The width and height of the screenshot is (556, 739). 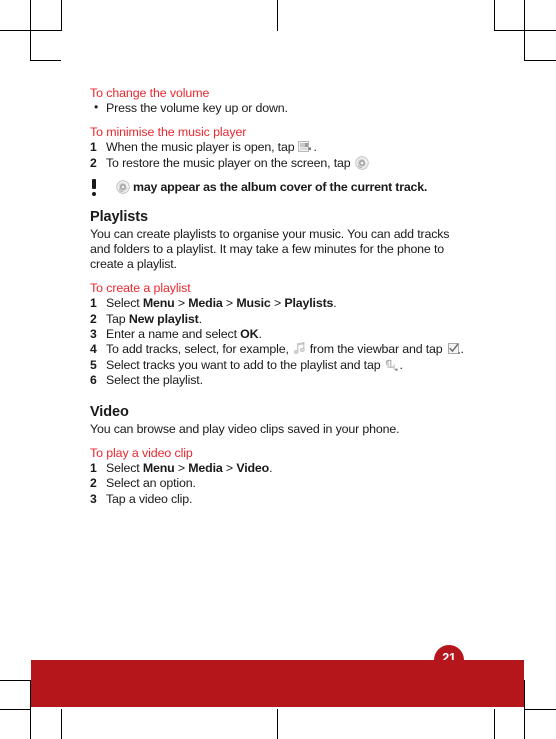 I want to click on step-text-mid: from the viewbar and tap, so click(x=376, y=349).